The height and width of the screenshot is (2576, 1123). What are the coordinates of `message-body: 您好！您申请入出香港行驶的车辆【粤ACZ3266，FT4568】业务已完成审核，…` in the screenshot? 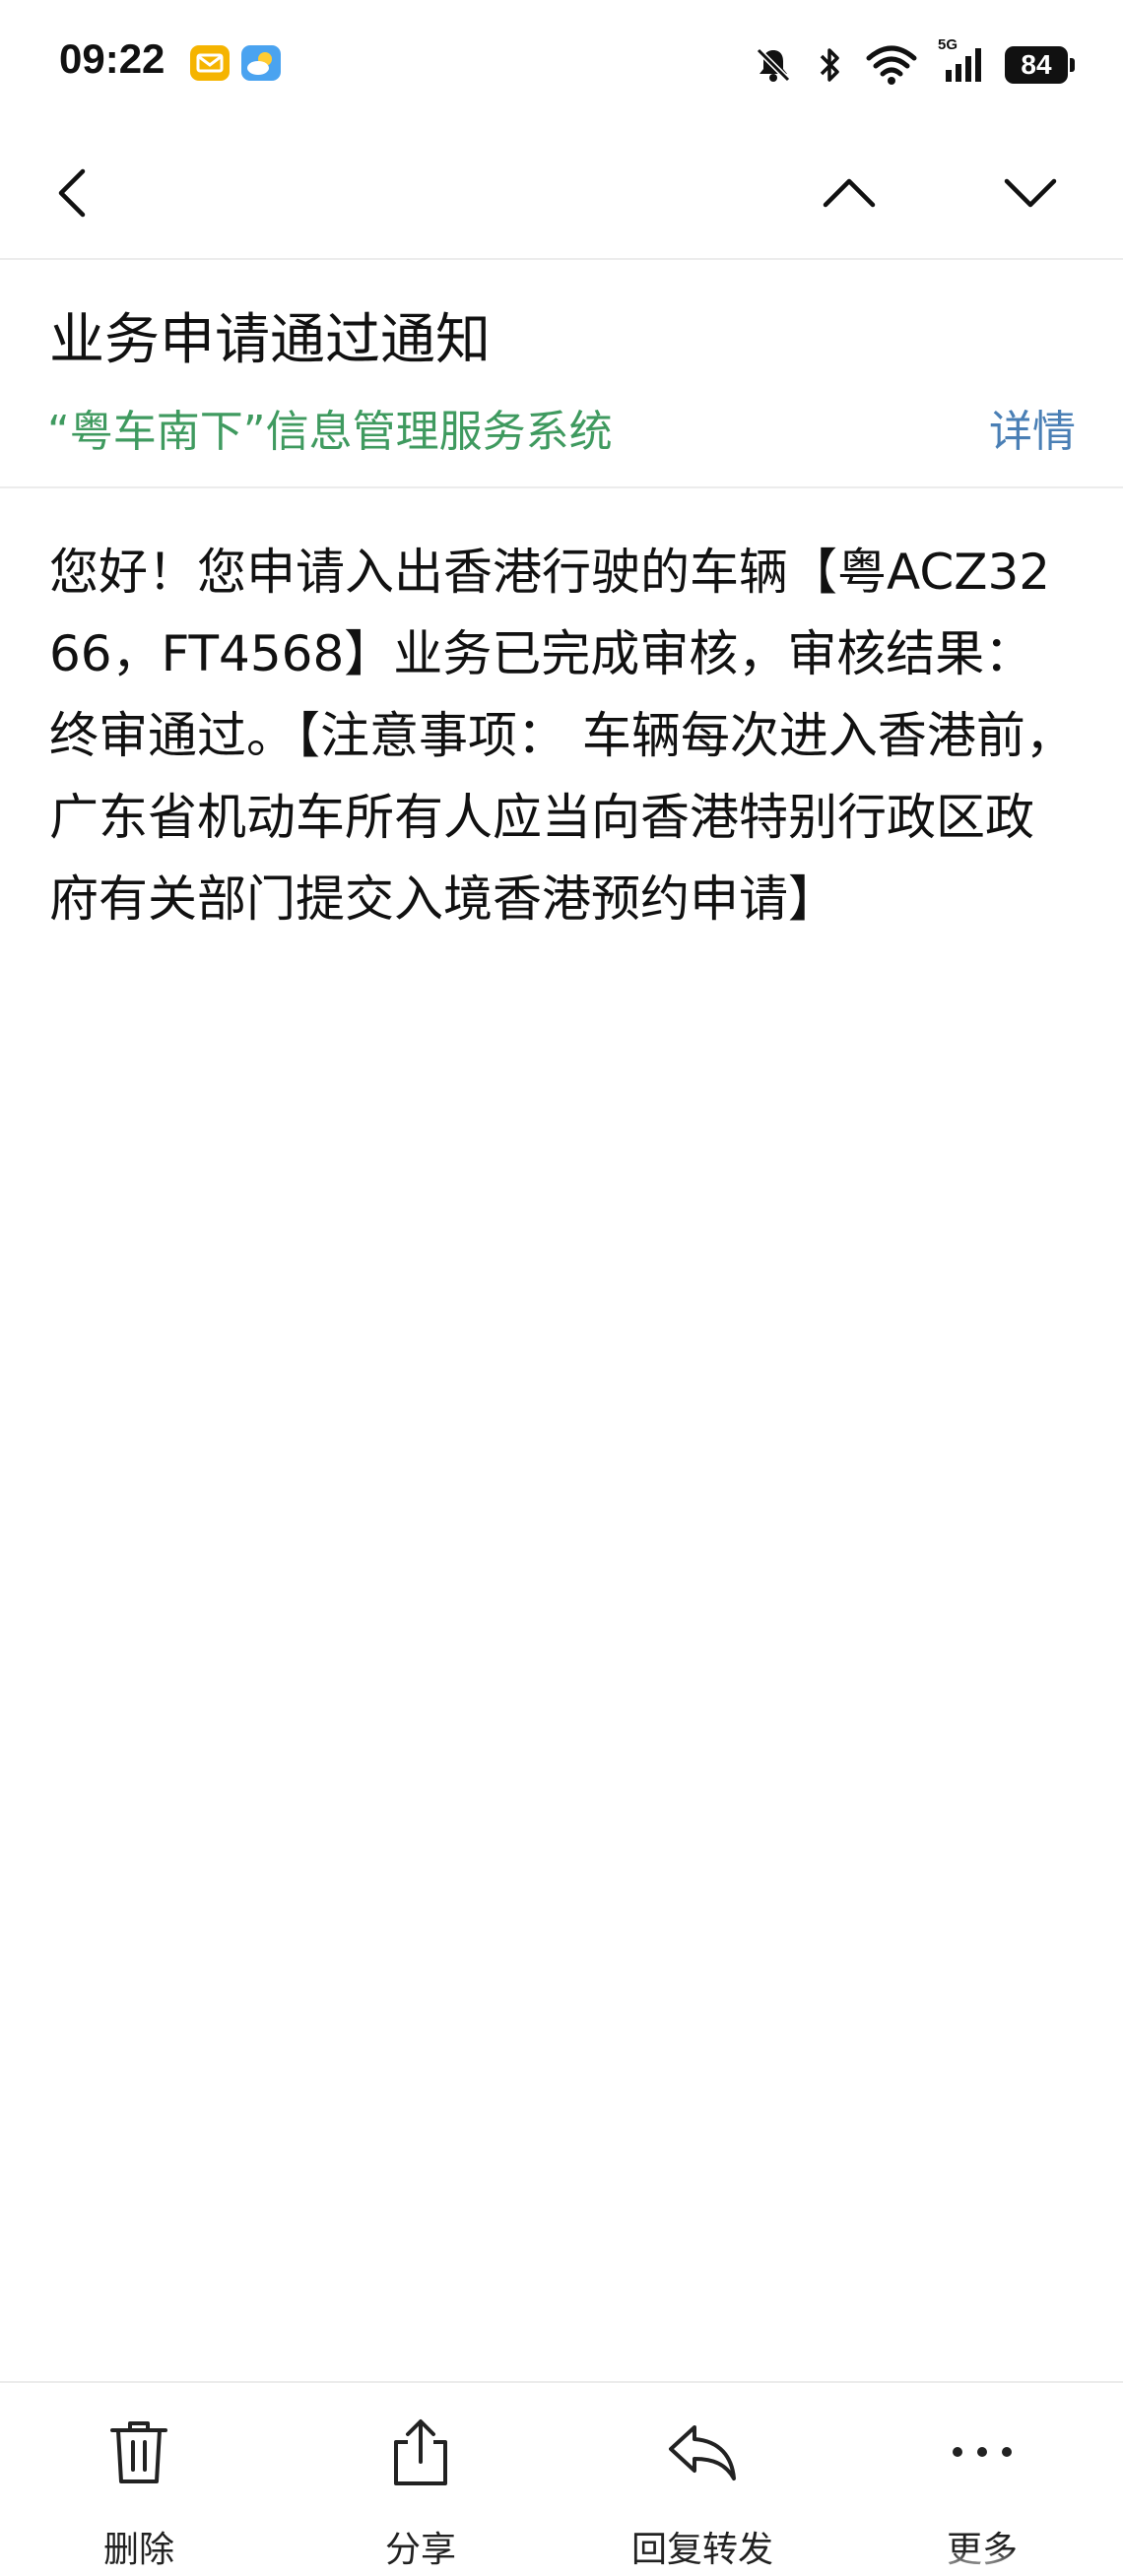 It's located at (562, 736).